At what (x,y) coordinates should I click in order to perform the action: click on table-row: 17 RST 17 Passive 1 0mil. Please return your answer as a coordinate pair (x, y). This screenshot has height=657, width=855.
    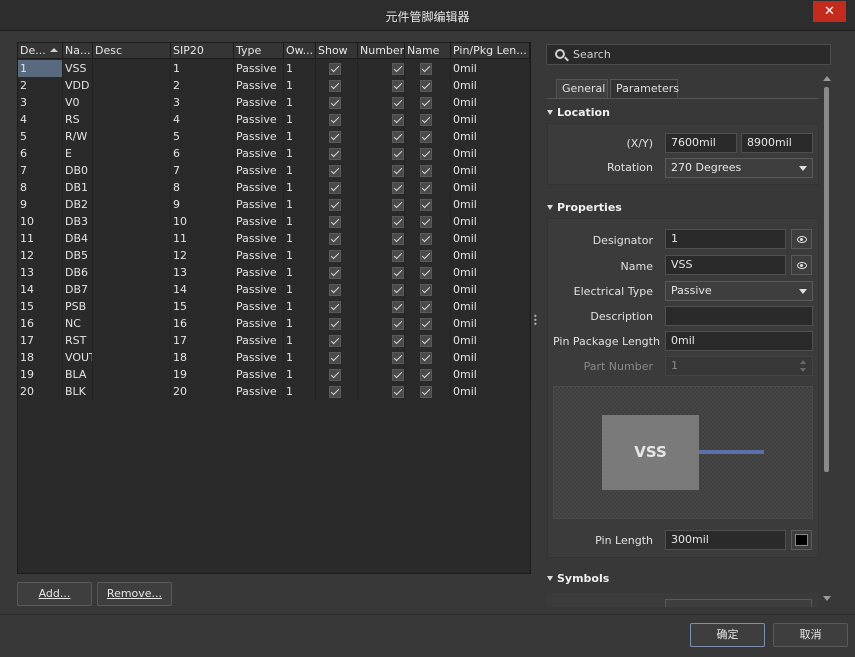
    Looking at the image, I should click on (274, 340).